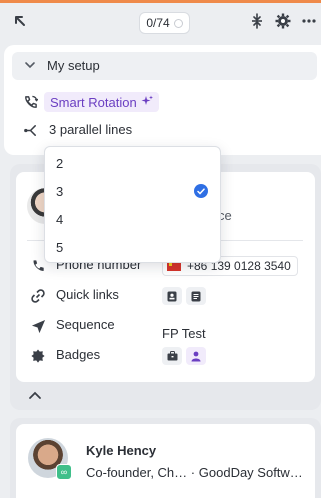 The height and width of the screenshot is (498, 321). Describe the element at coordinates (78, 354) in the screenshot. I see `badges-label: Badges` at that location.